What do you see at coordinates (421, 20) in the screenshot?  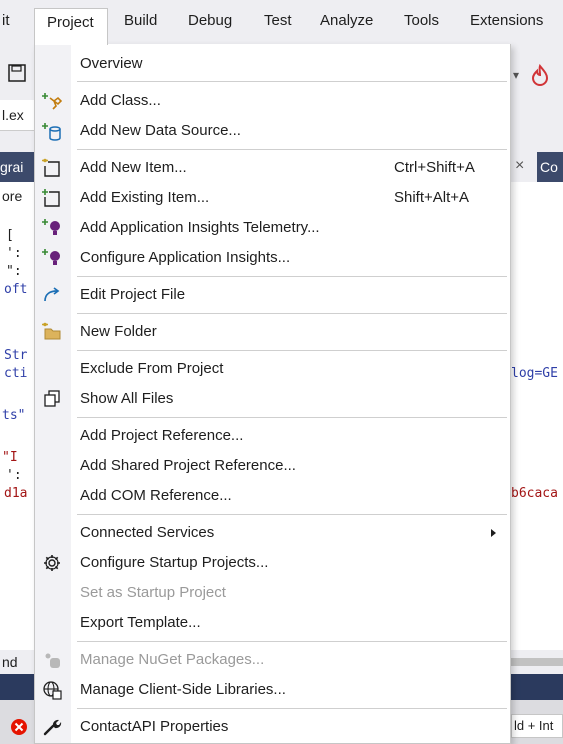 I see `menu-tools: Tools` at bounding box center [421, 20].